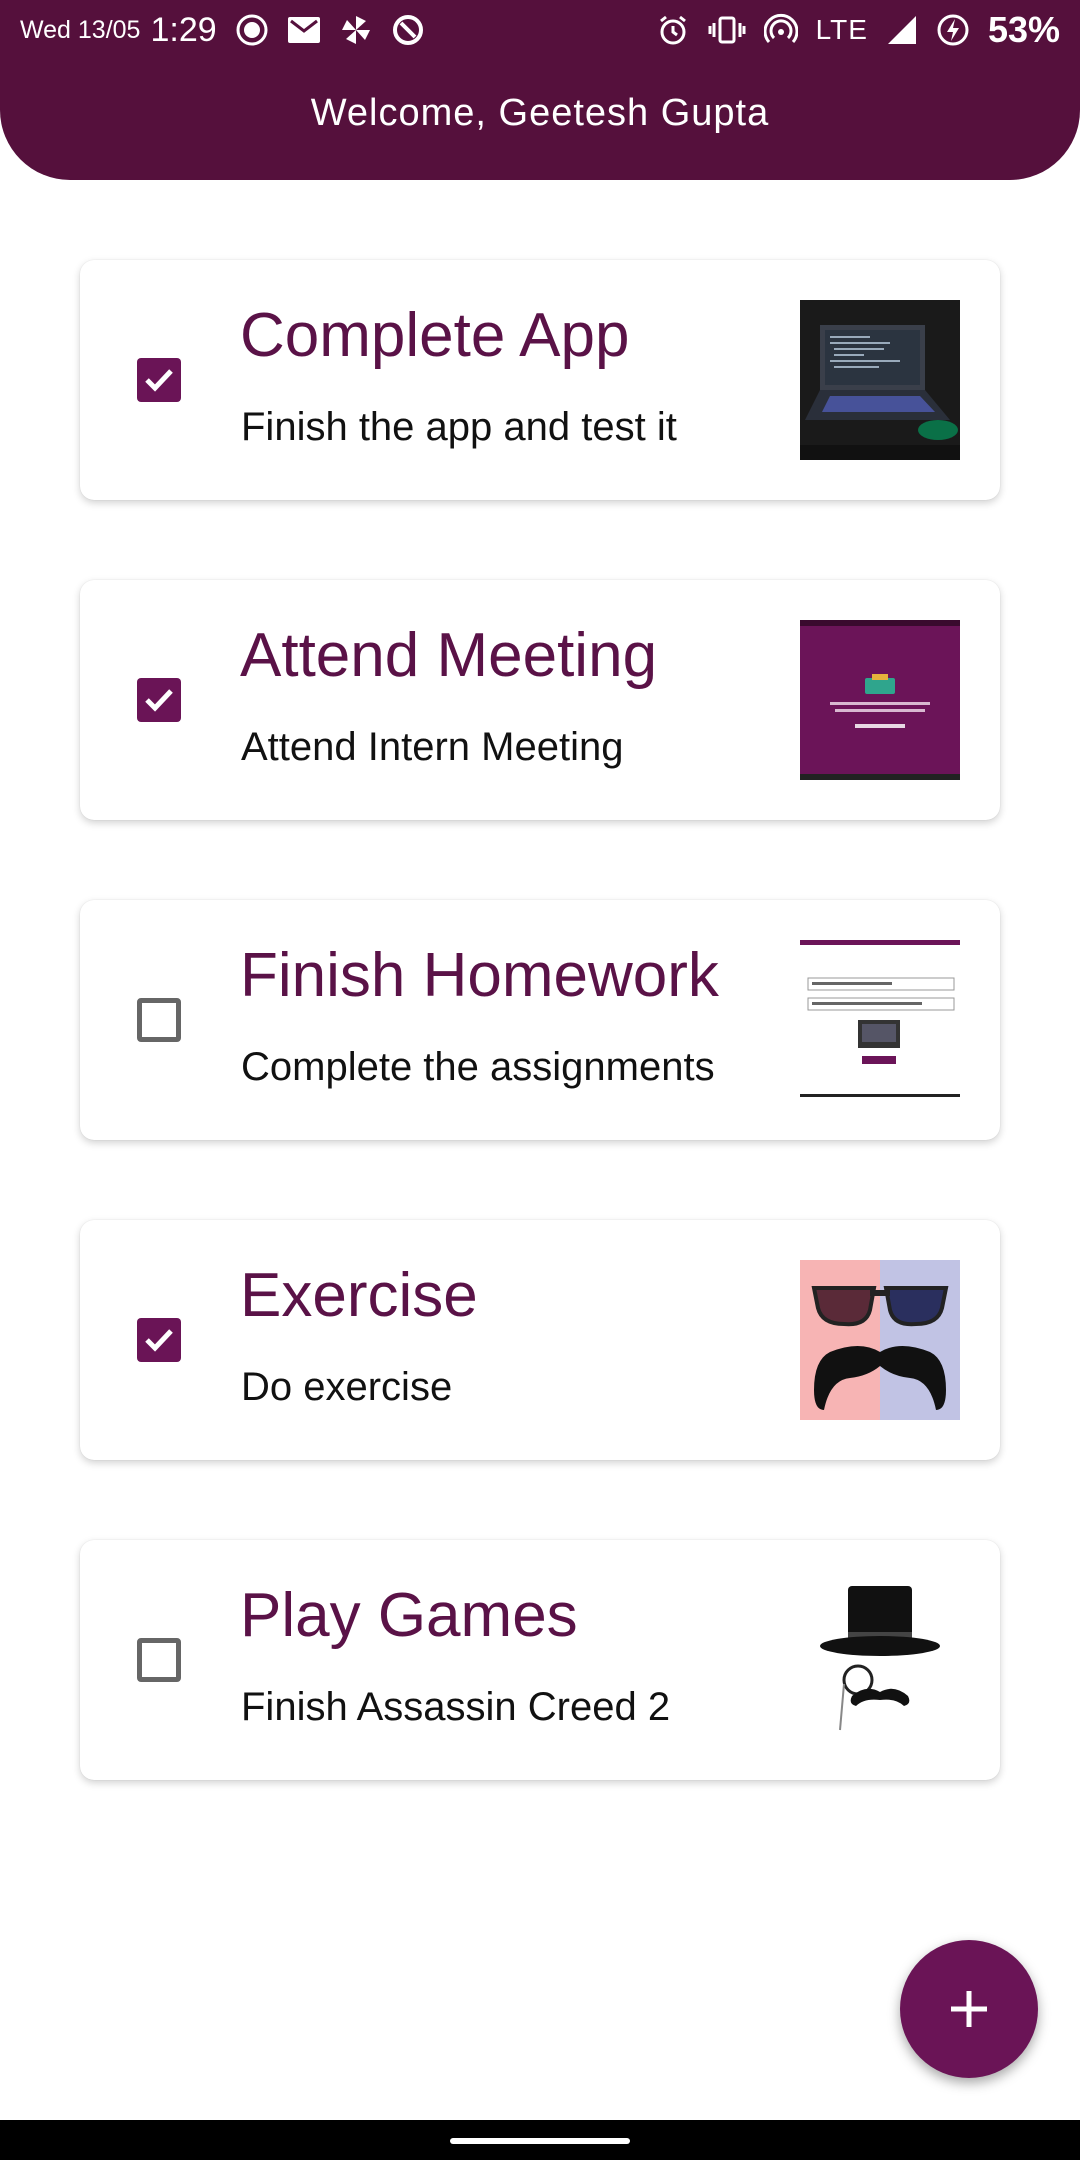  I want to click on welcome-title: Welcome, Geetesh Gupta, so click(540, 113).